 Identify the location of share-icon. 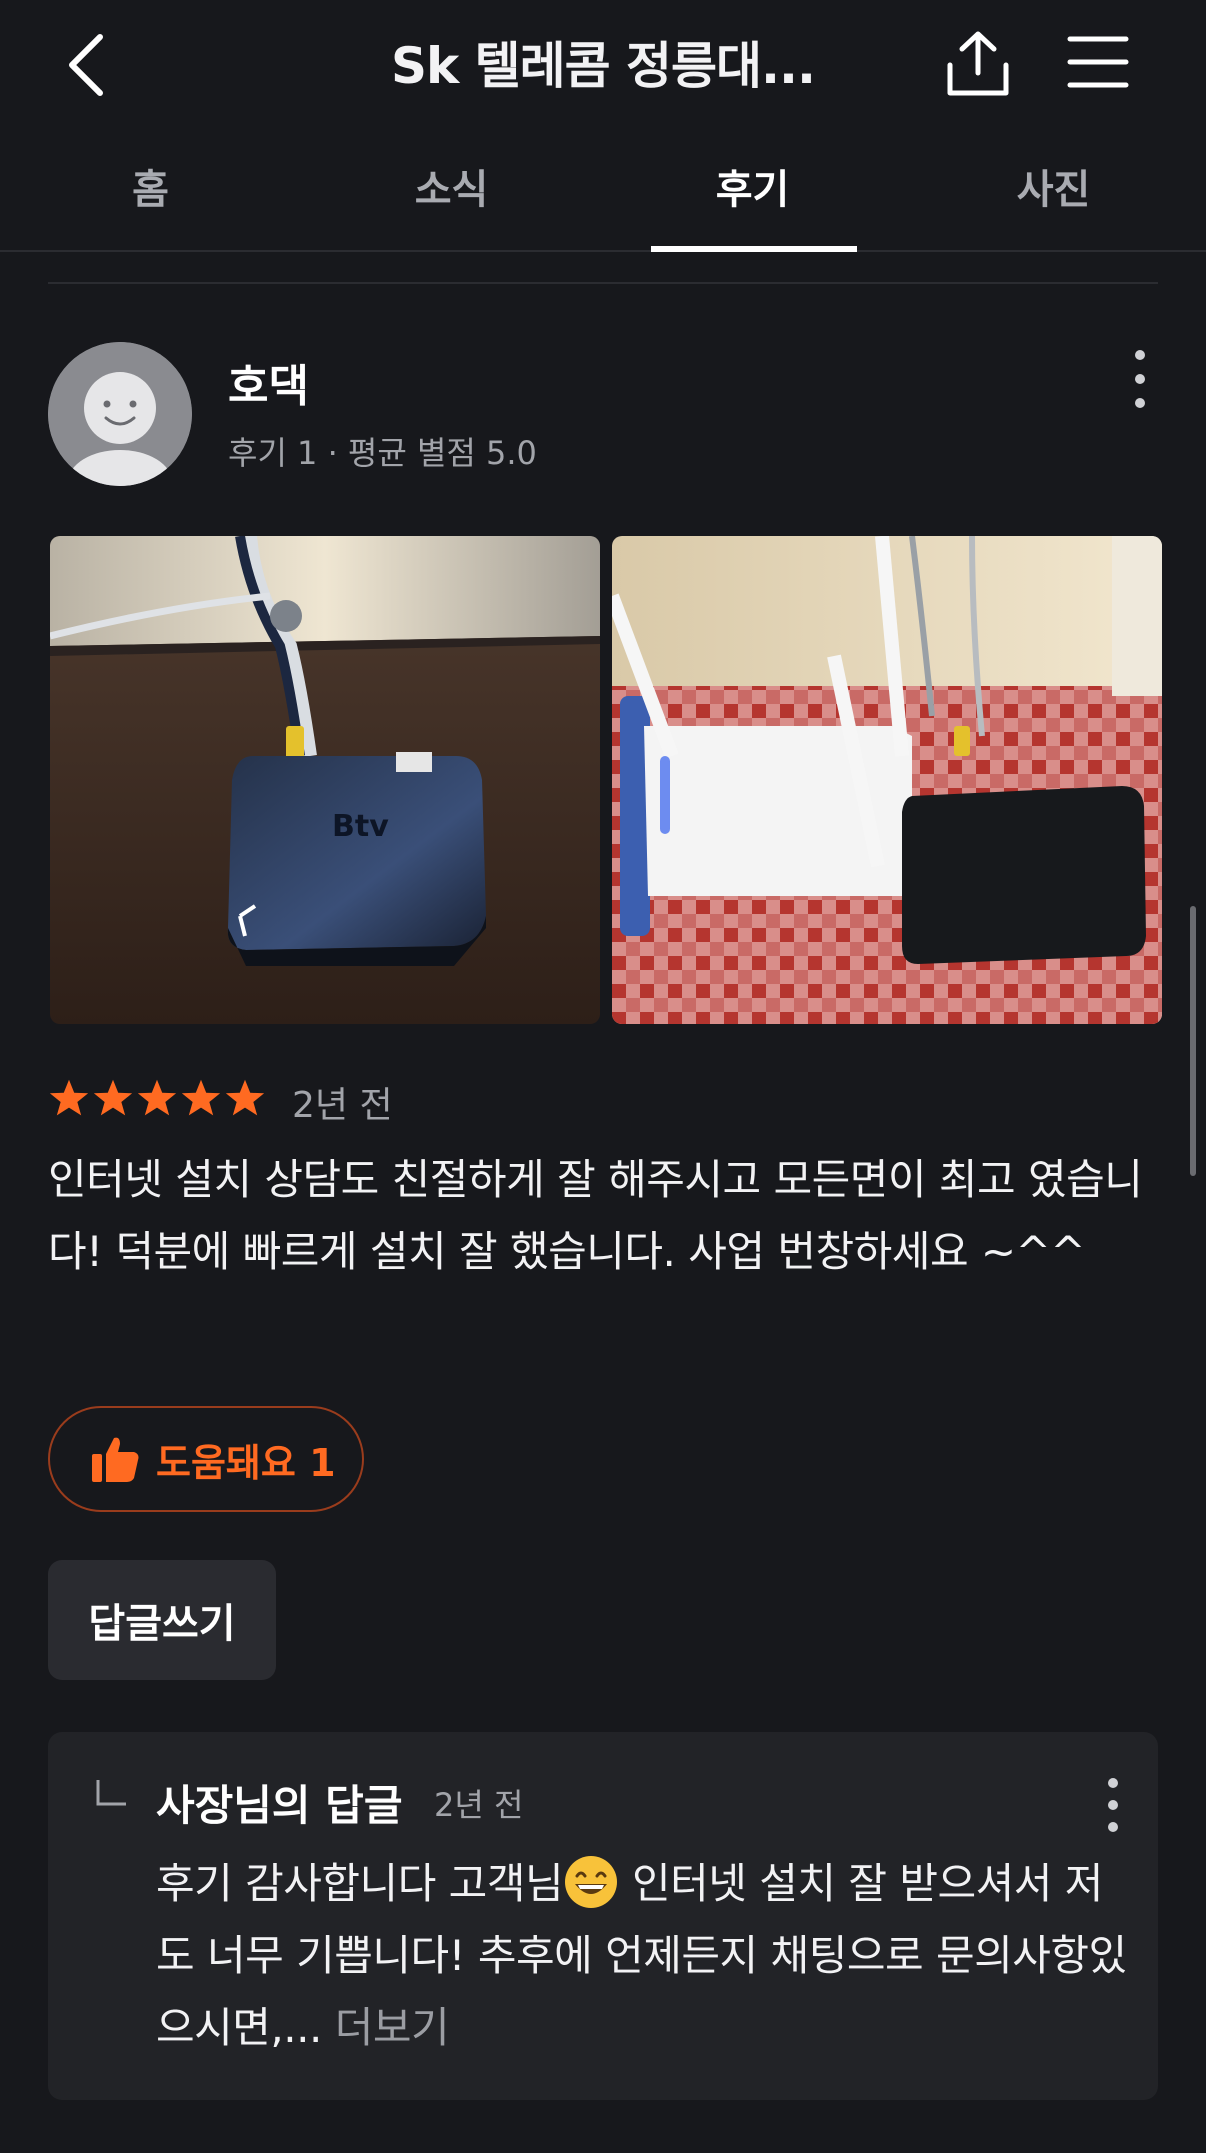
(978, 63).